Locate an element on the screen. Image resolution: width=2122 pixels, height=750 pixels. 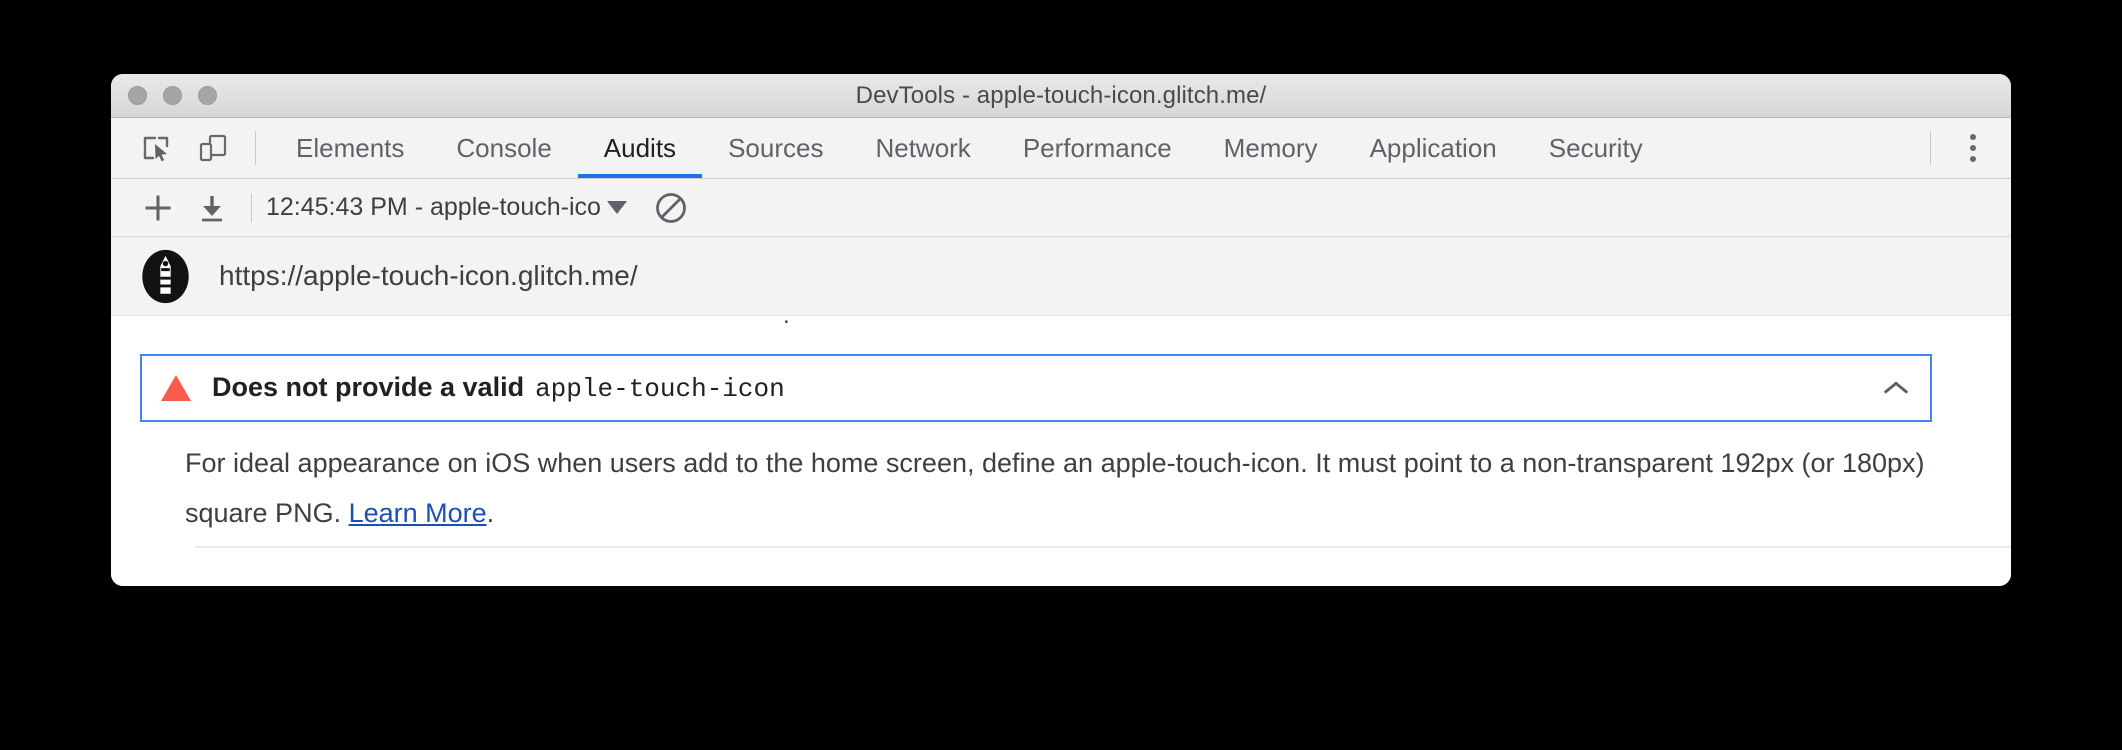
tab-label: Elements is located at coordinates (350, 147).